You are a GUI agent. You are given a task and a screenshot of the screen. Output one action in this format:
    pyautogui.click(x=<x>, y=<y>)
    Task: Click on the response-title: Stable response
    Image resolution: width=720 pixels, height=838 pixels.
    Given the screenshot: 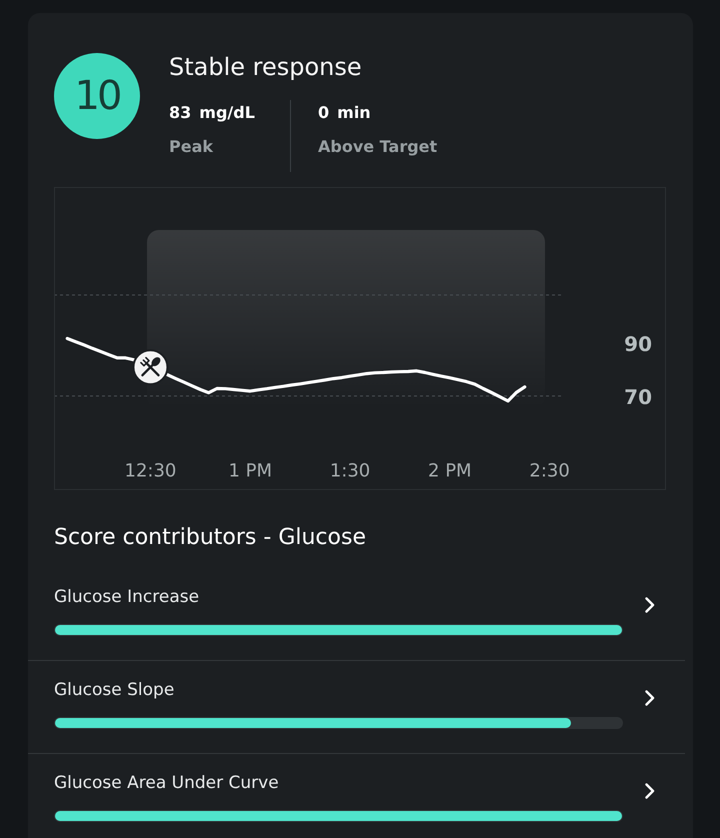 What is the action you would take?
    pyautogui.click(x=266, y=67)
    